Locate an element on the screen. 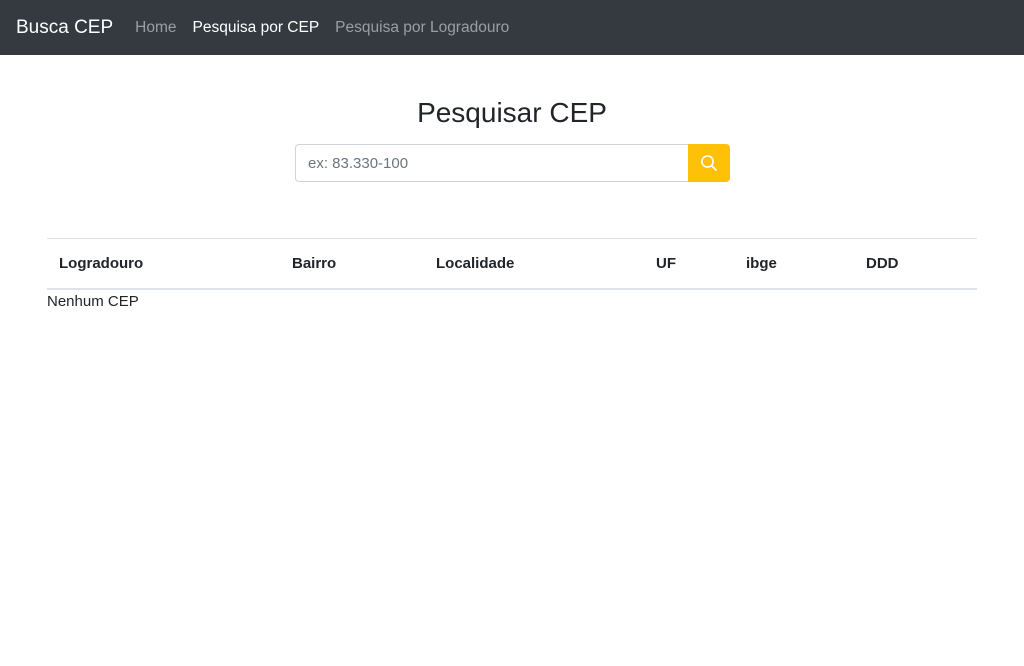  column-header-ddd: DDD is located at coordinates (915, 264).